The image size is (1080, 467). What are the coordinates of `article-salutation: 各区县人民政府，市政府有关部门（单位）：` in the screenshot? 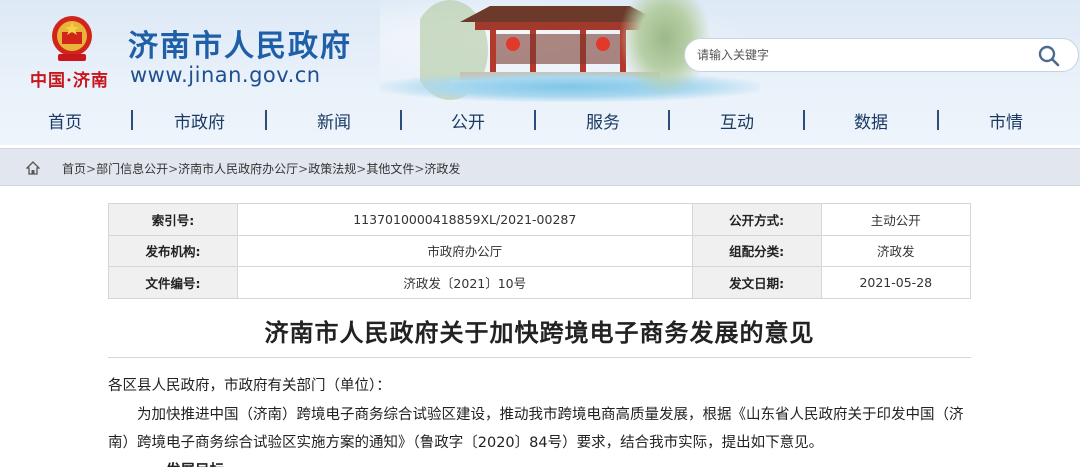 It's located at (249, 386).